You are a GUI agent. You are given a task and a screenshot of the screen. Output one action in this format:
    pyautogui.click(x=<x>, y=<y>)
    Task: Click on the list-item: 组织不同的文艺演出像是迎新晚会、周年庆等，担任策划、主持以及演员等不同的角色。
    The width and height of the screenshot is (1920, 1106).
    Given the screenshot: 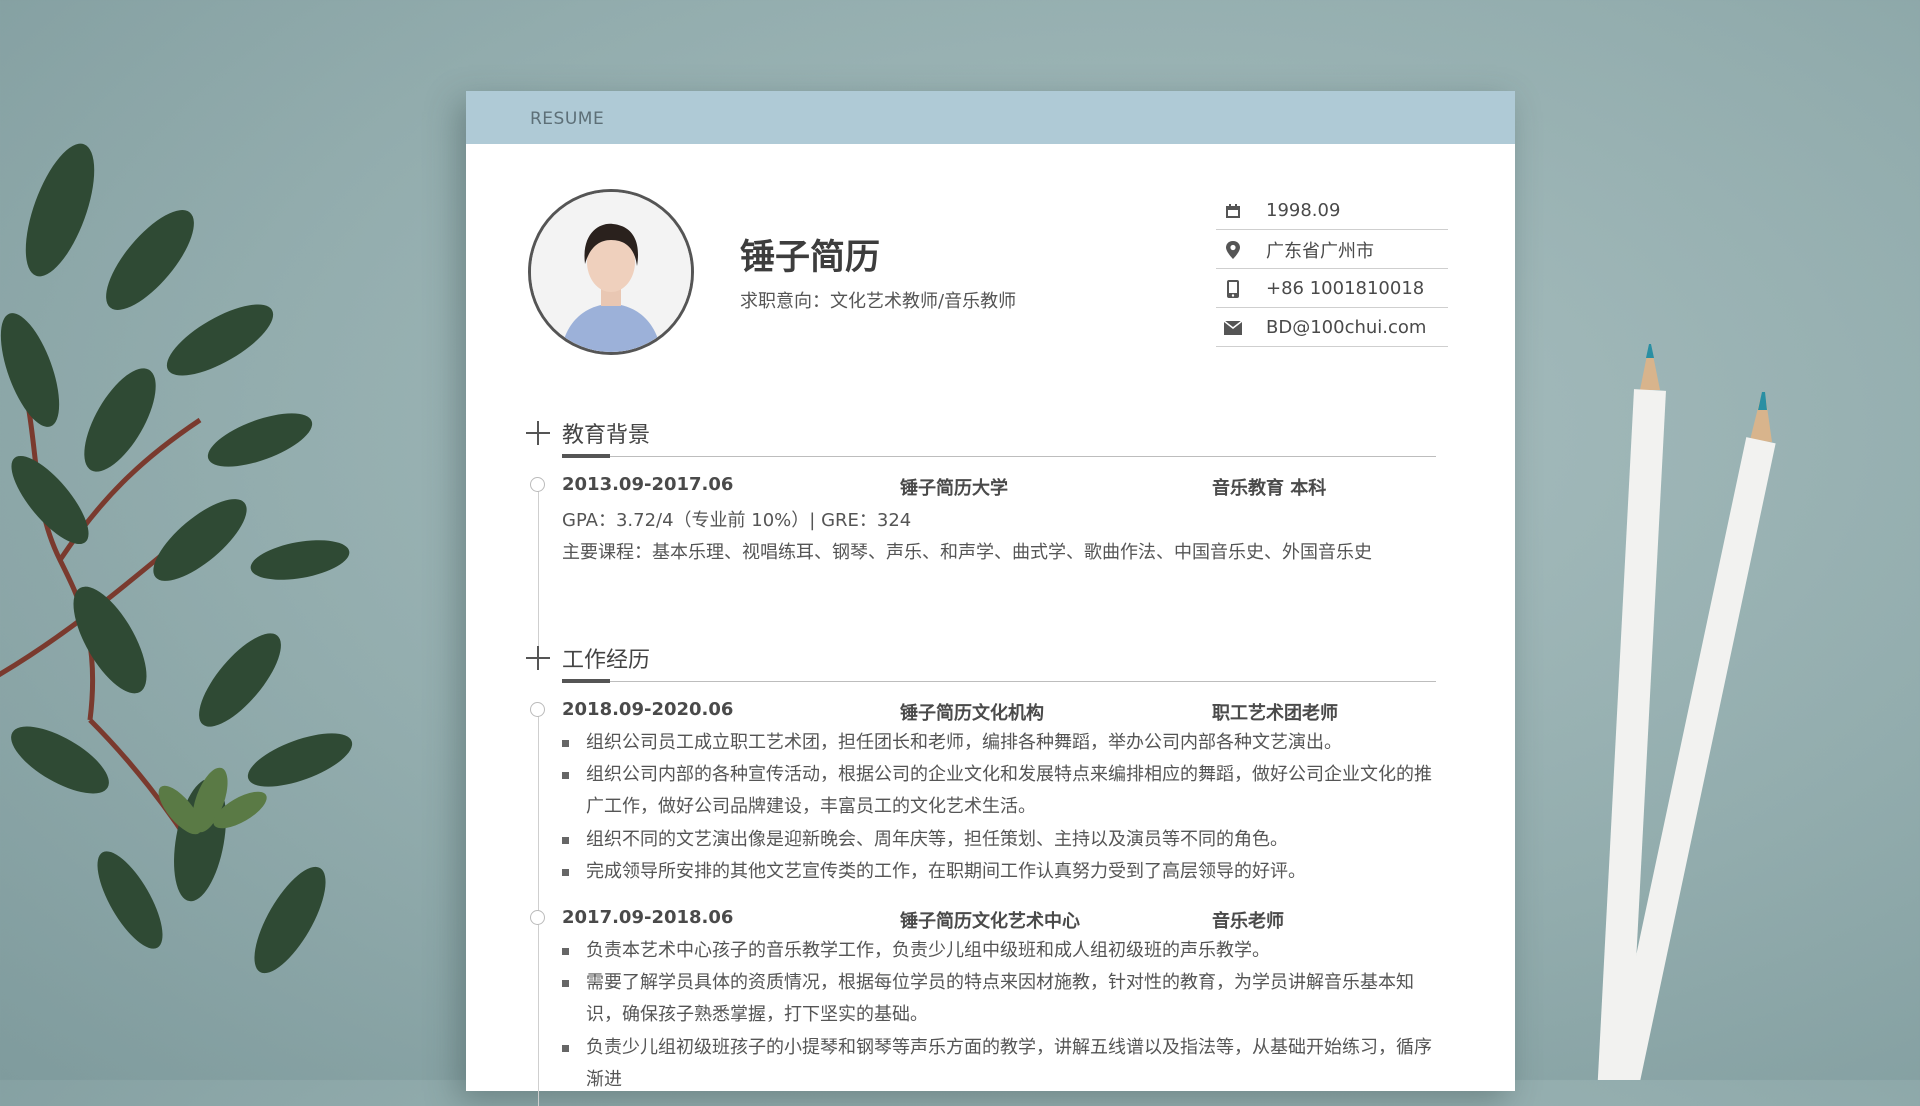 What is the action you would take?
    pyautogui.click(x=1002, y=840)
    